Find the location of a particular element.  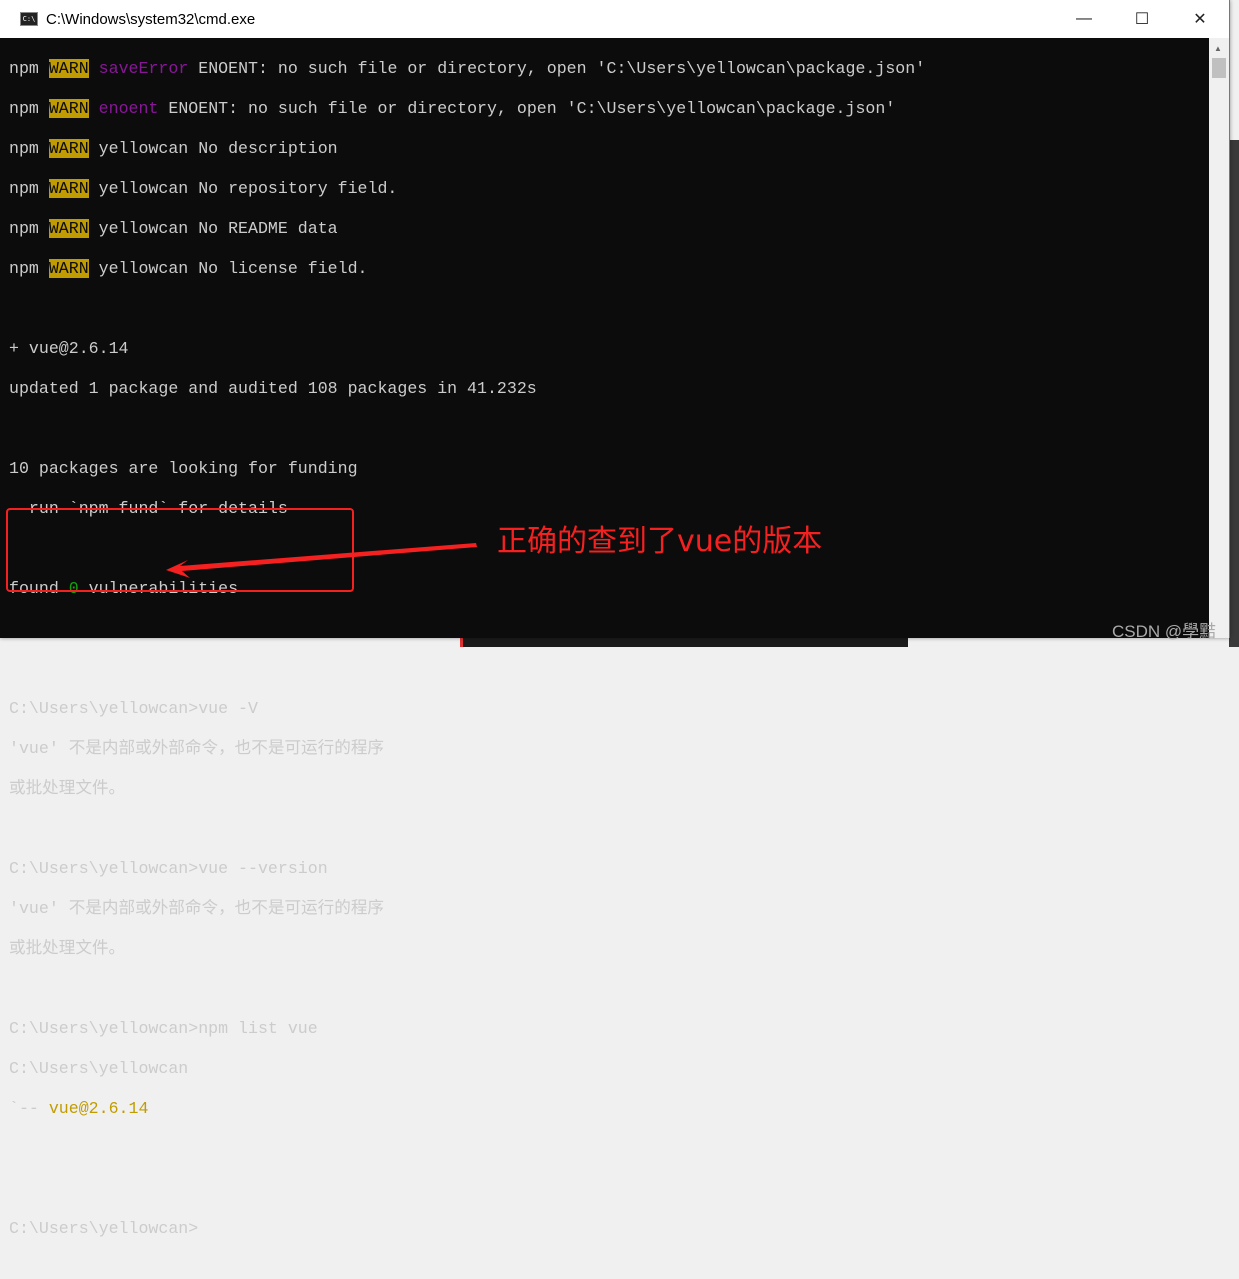

tree-root: C:\Users\yellowcan is located at coordinates (99, 1068).